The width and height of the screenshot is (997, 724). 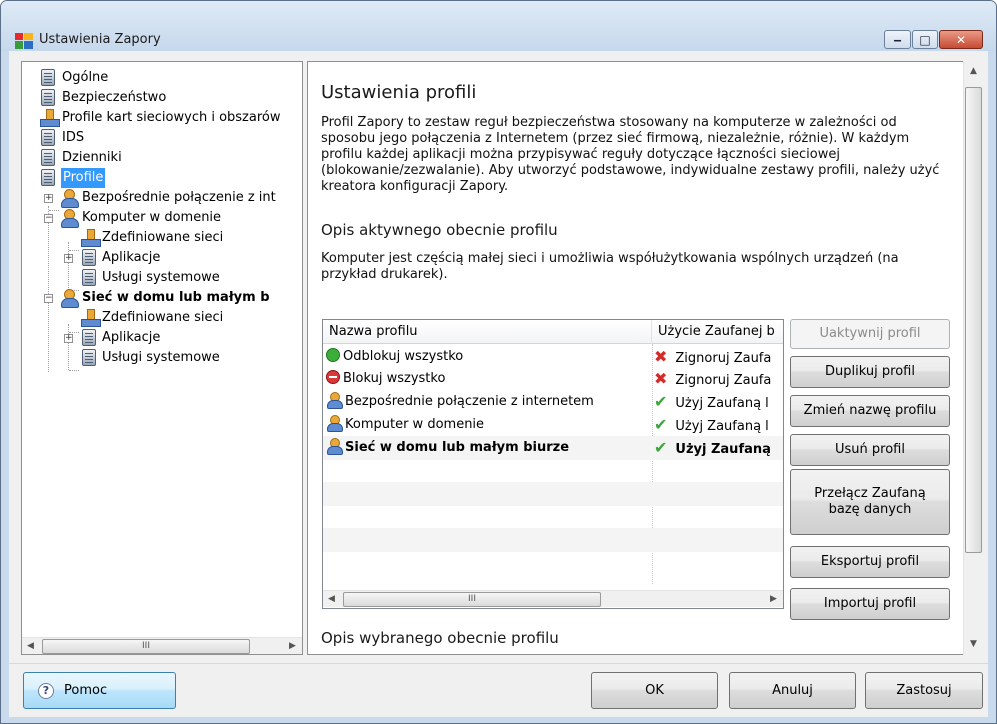 What do you see at coordinates (85, 77) in the screenshot?
I see `tree-item-label: Ogólne` at bounding box center [85, 77].